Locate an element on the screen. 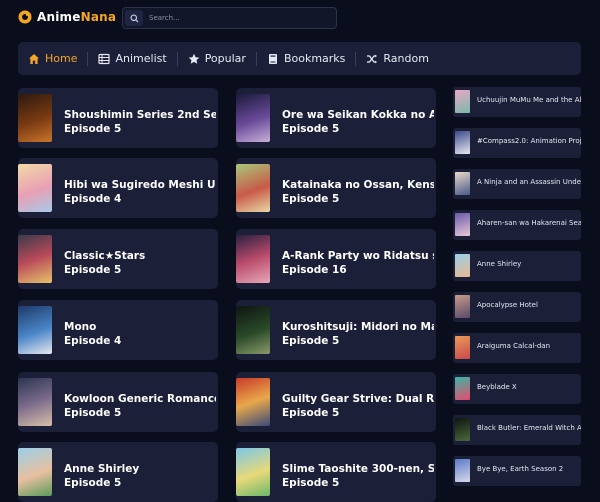 The height and width of the screenshot is (502, 600). nav-home: Home is located at coordinates (52, 58).